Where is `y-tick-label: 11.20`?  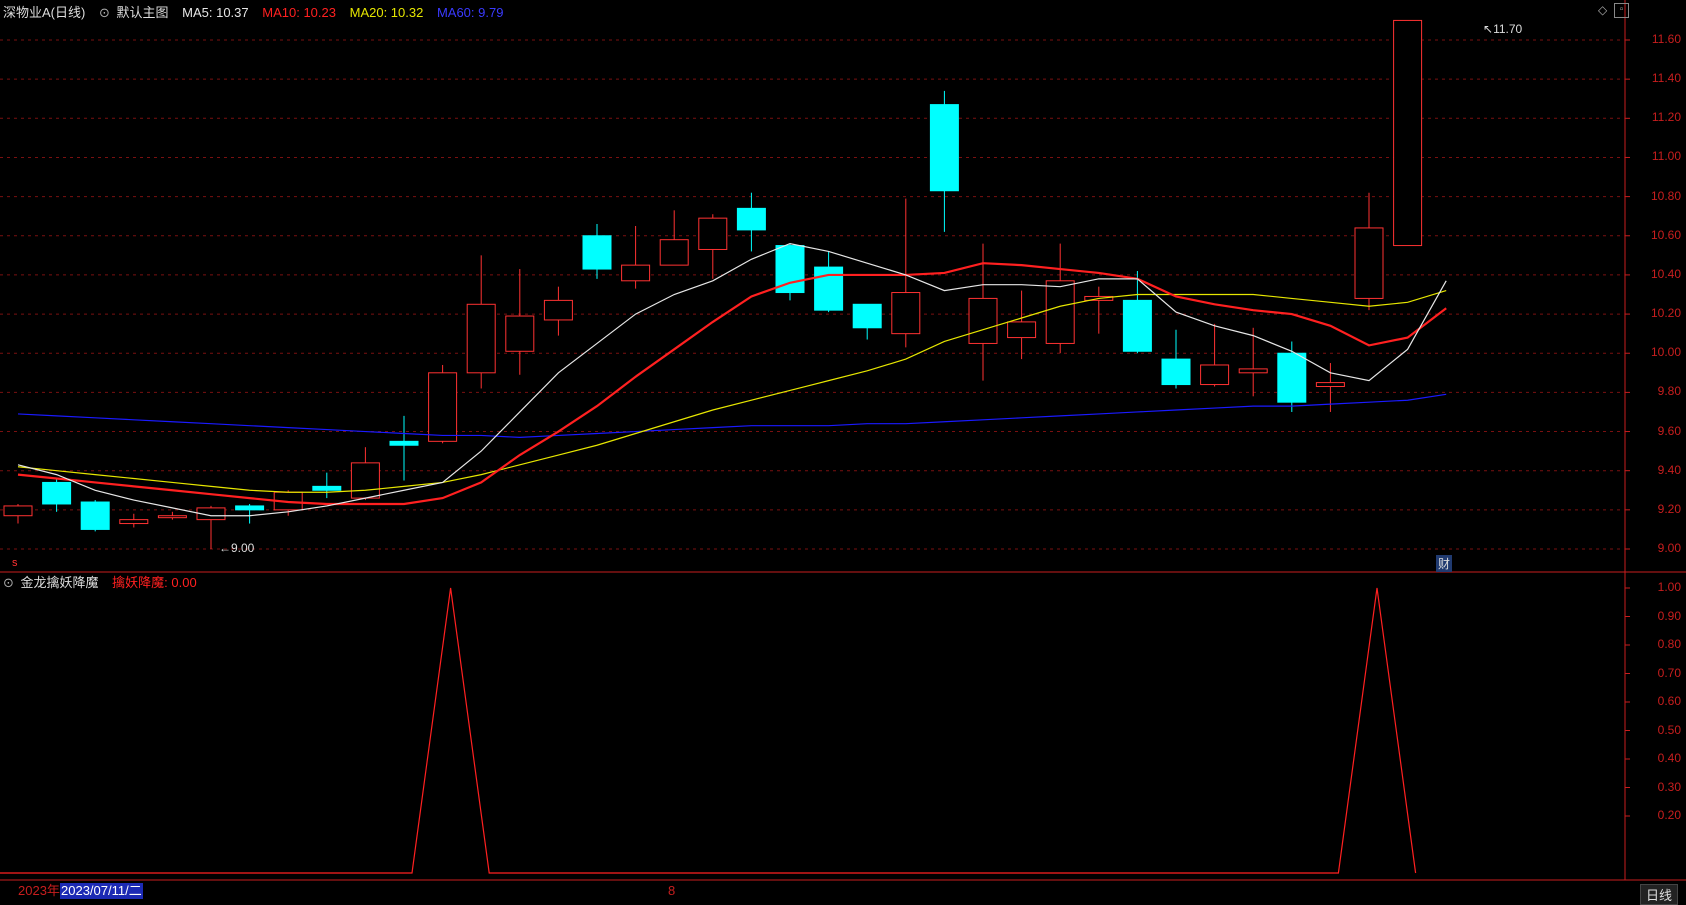
y-tick-label: 11.20 is located at coordinates (1666, 117).